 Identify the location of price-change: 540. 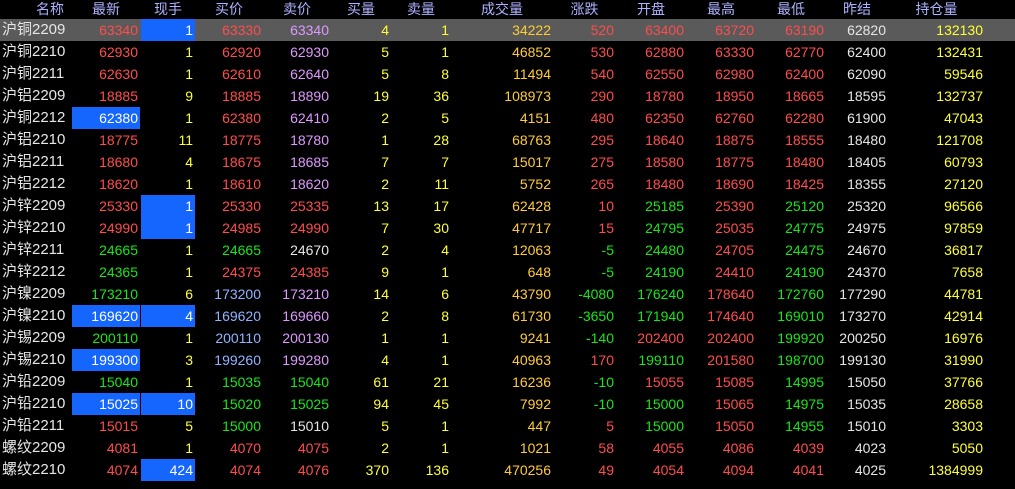
(602, 74).